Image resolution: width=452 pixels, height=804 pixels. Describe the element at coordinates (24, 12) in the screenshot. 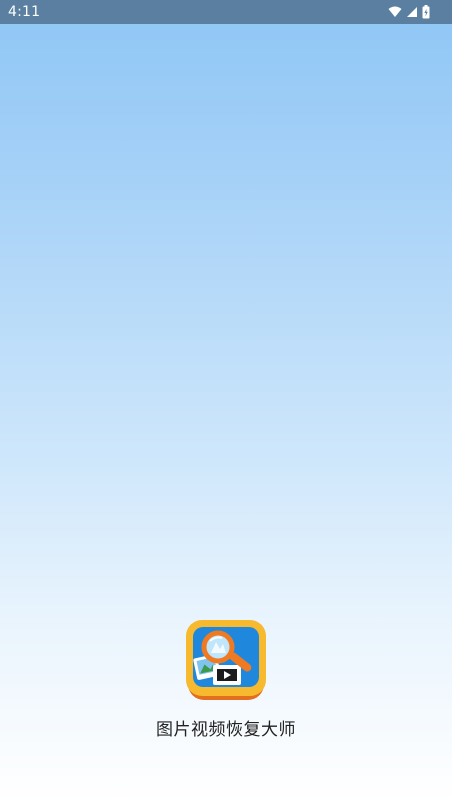

I see `status-time: 4:11` at that location.